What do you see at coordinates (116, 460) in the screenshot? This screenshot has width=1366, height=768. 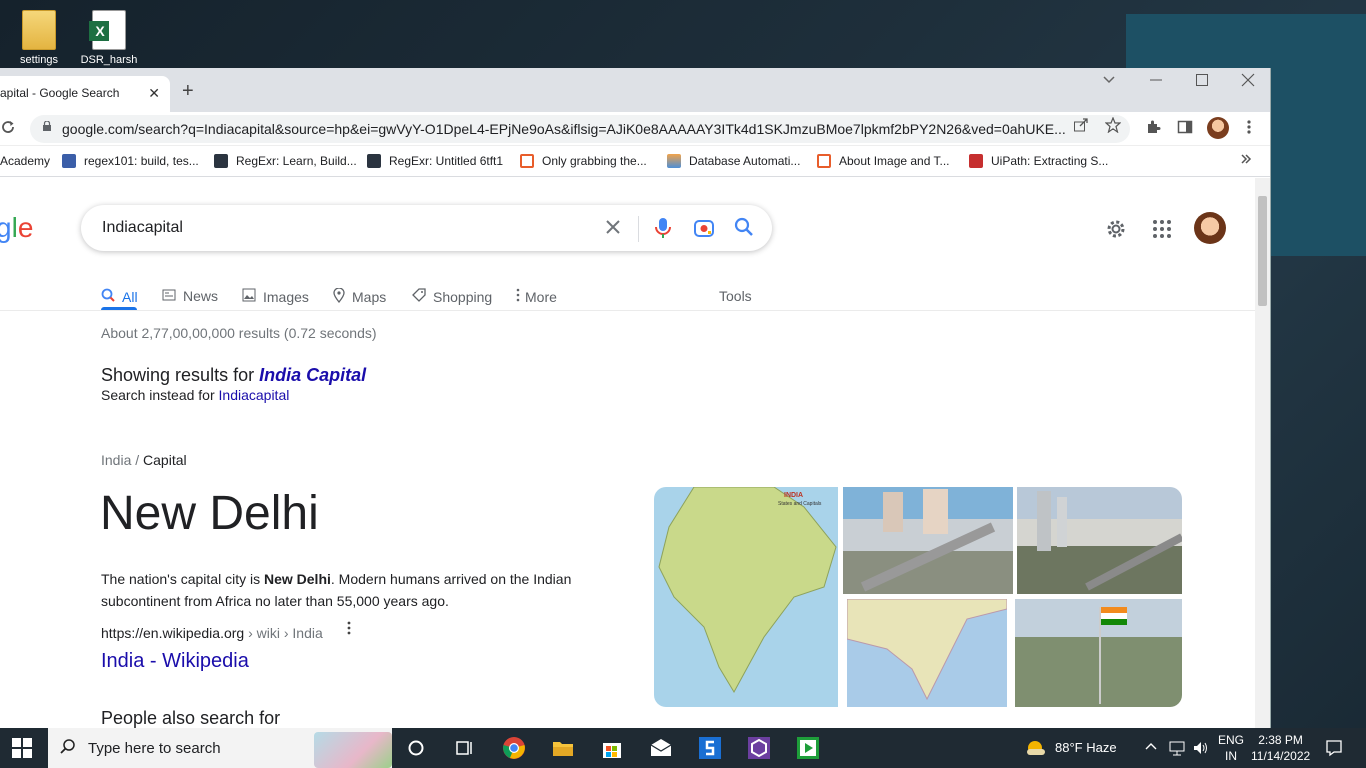 I see `breadcrumb-parent: India` at bounding box center [116, 460].